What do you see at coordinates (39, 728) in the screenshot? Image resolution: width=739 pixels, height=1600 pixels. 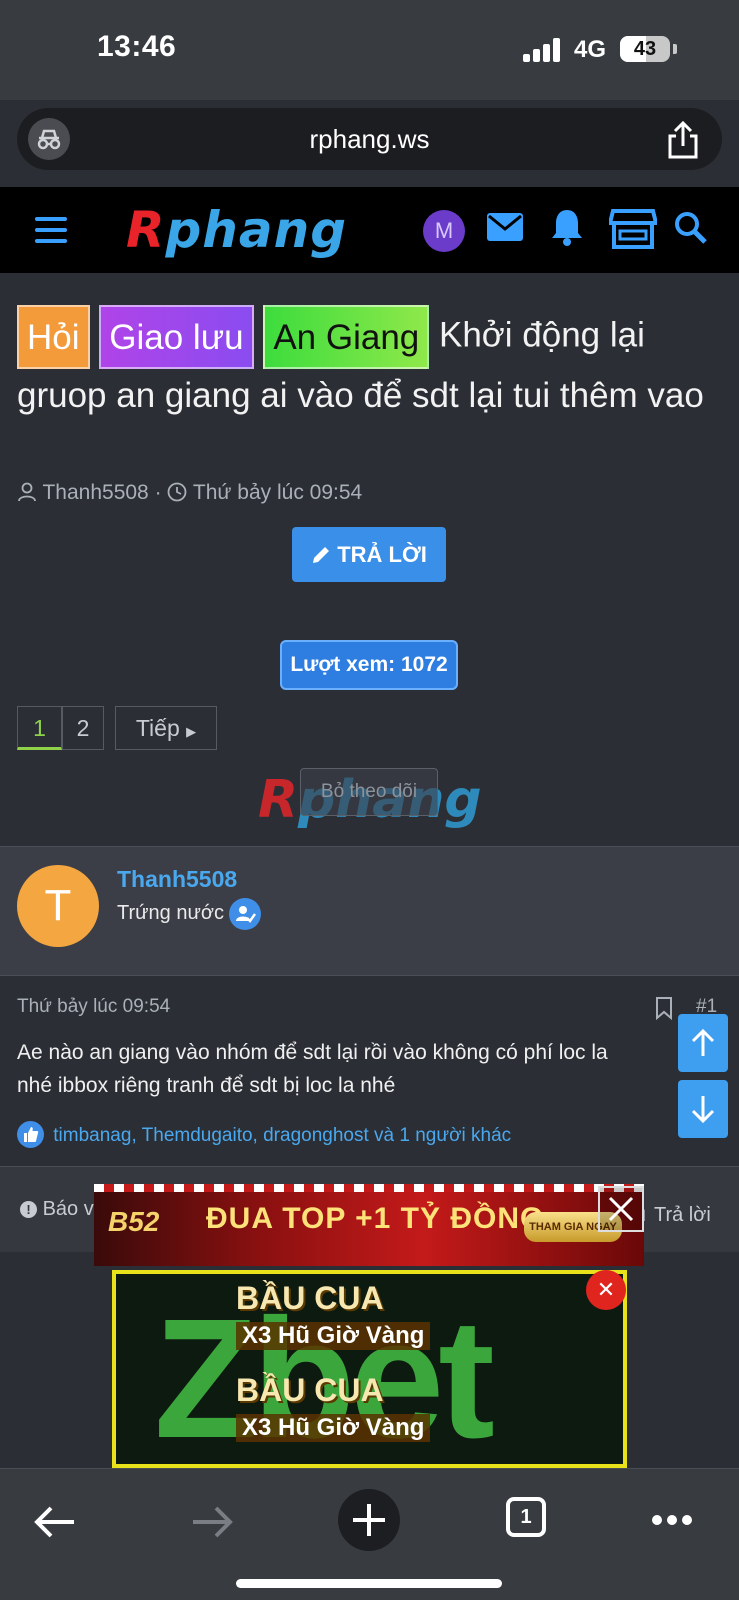 I see `page-1: 1` at bounding box center [39, 728].